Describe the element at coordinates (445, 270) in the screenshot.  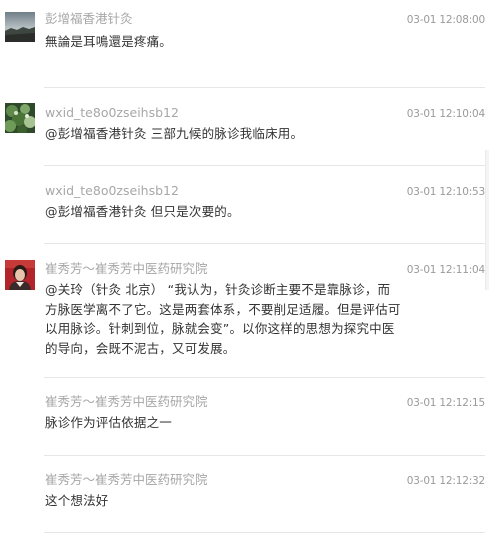
I see `comment-timestamp: 03-01 12:11:04` at that location.